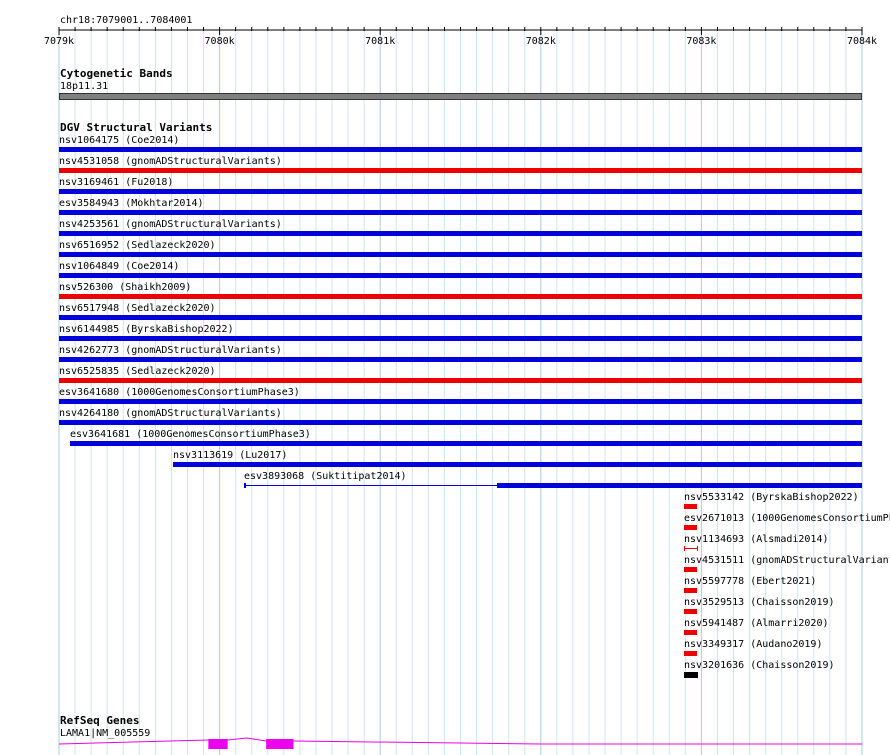 This screenshot has width=890, height=755. What do you see at coordinates (136, 127) in the screenshot?
I see `dgv-track-title: DGV Structural Variants` at bounding box center [136, 127].